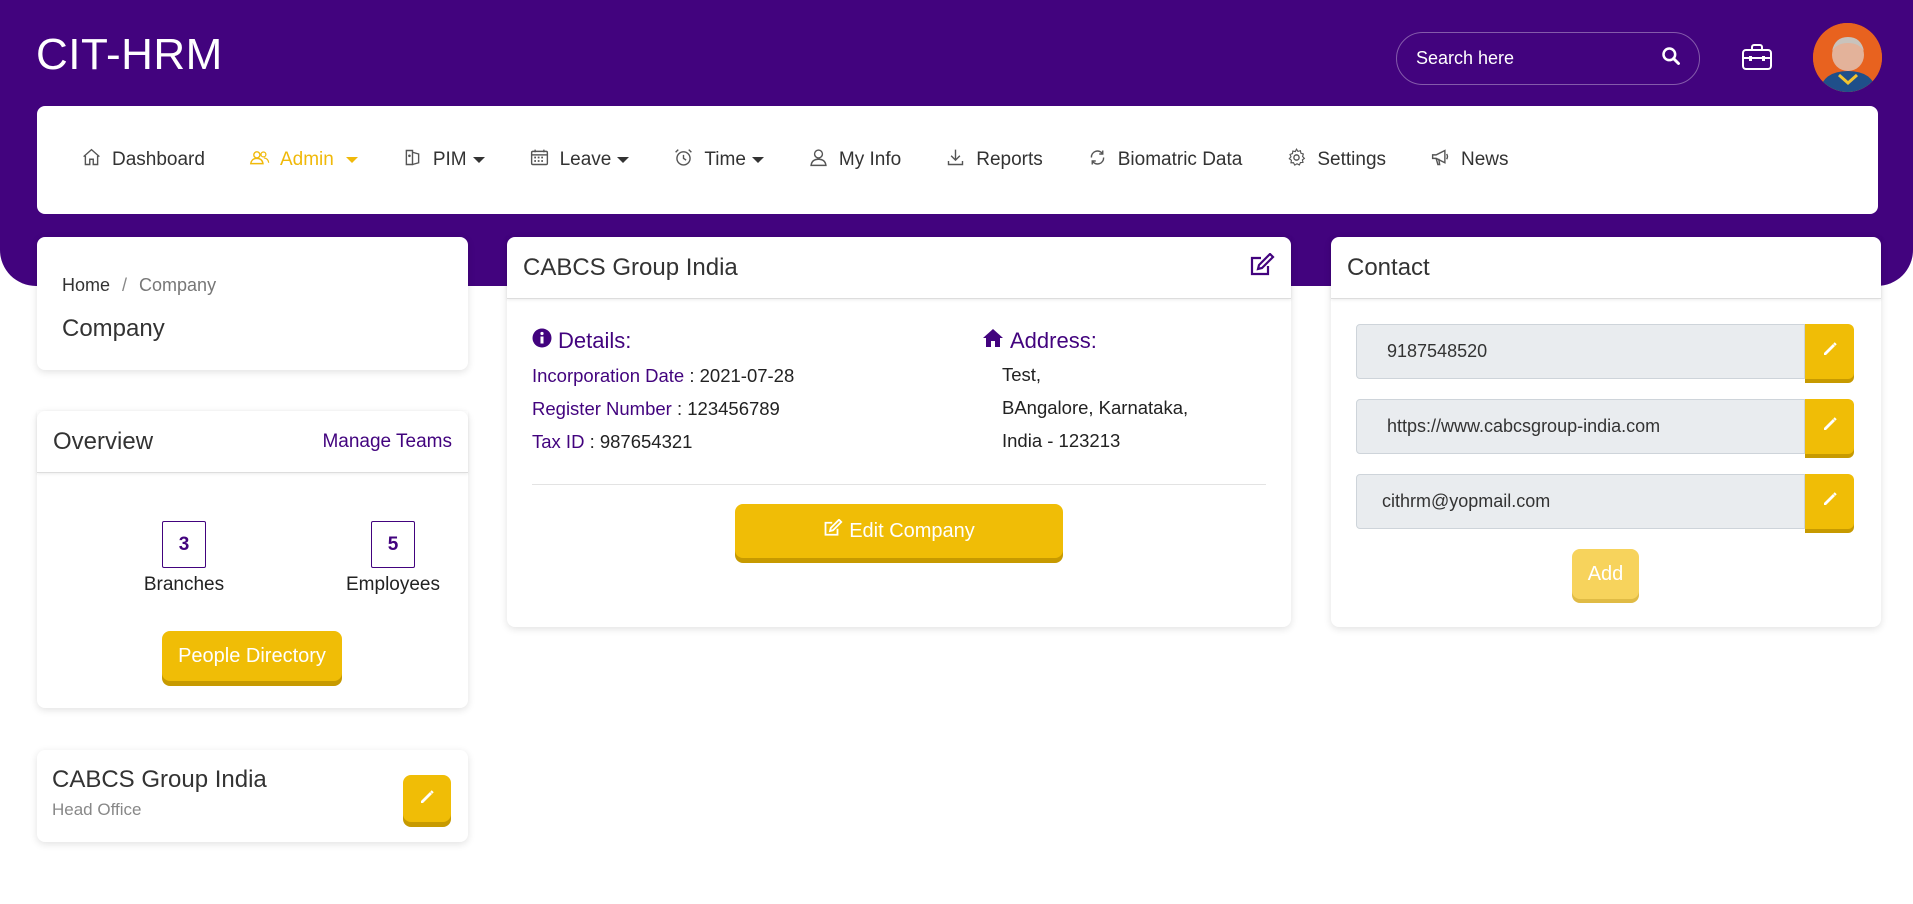 Image resolution: width=1913 pixels, height=904 pixels. What do you see at coordinates (412, 160) in the screenshot?
I see `id-card-icon` at bounding box center [412, 160].